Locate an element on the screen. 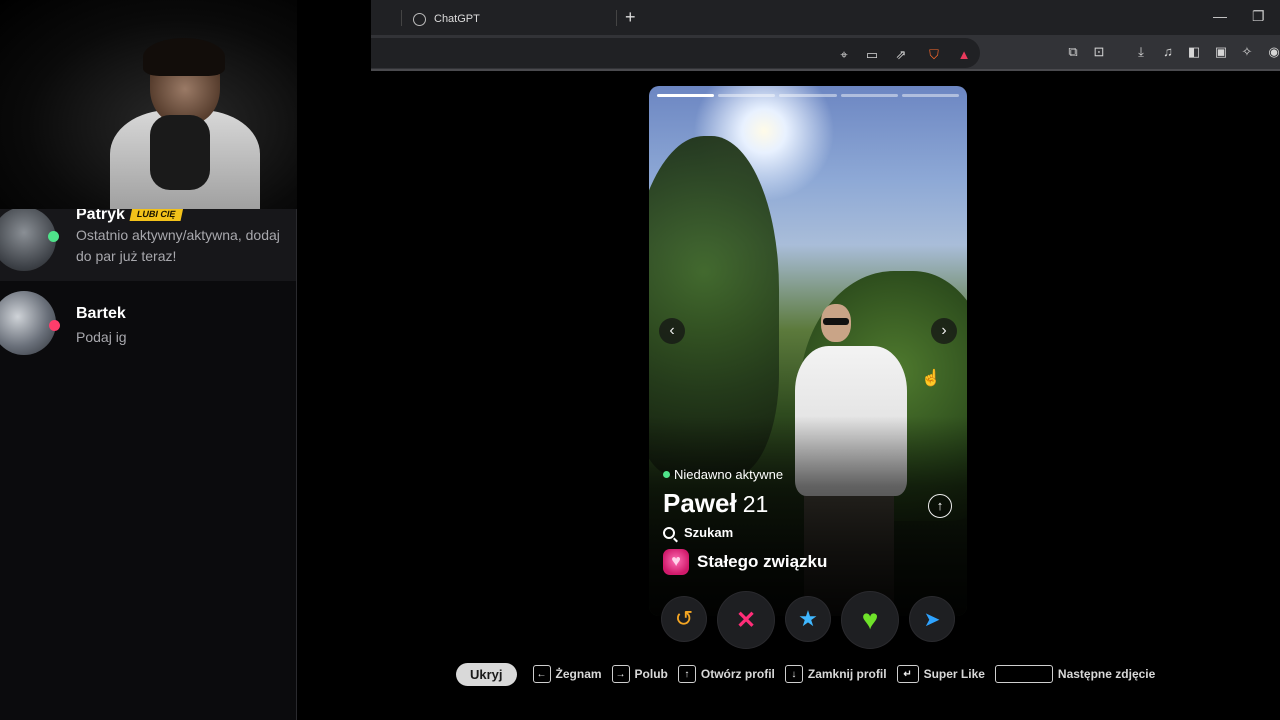 The height and width of the screenshot is (720, 1280). online-status-dot is located at coordinates (53, 236).